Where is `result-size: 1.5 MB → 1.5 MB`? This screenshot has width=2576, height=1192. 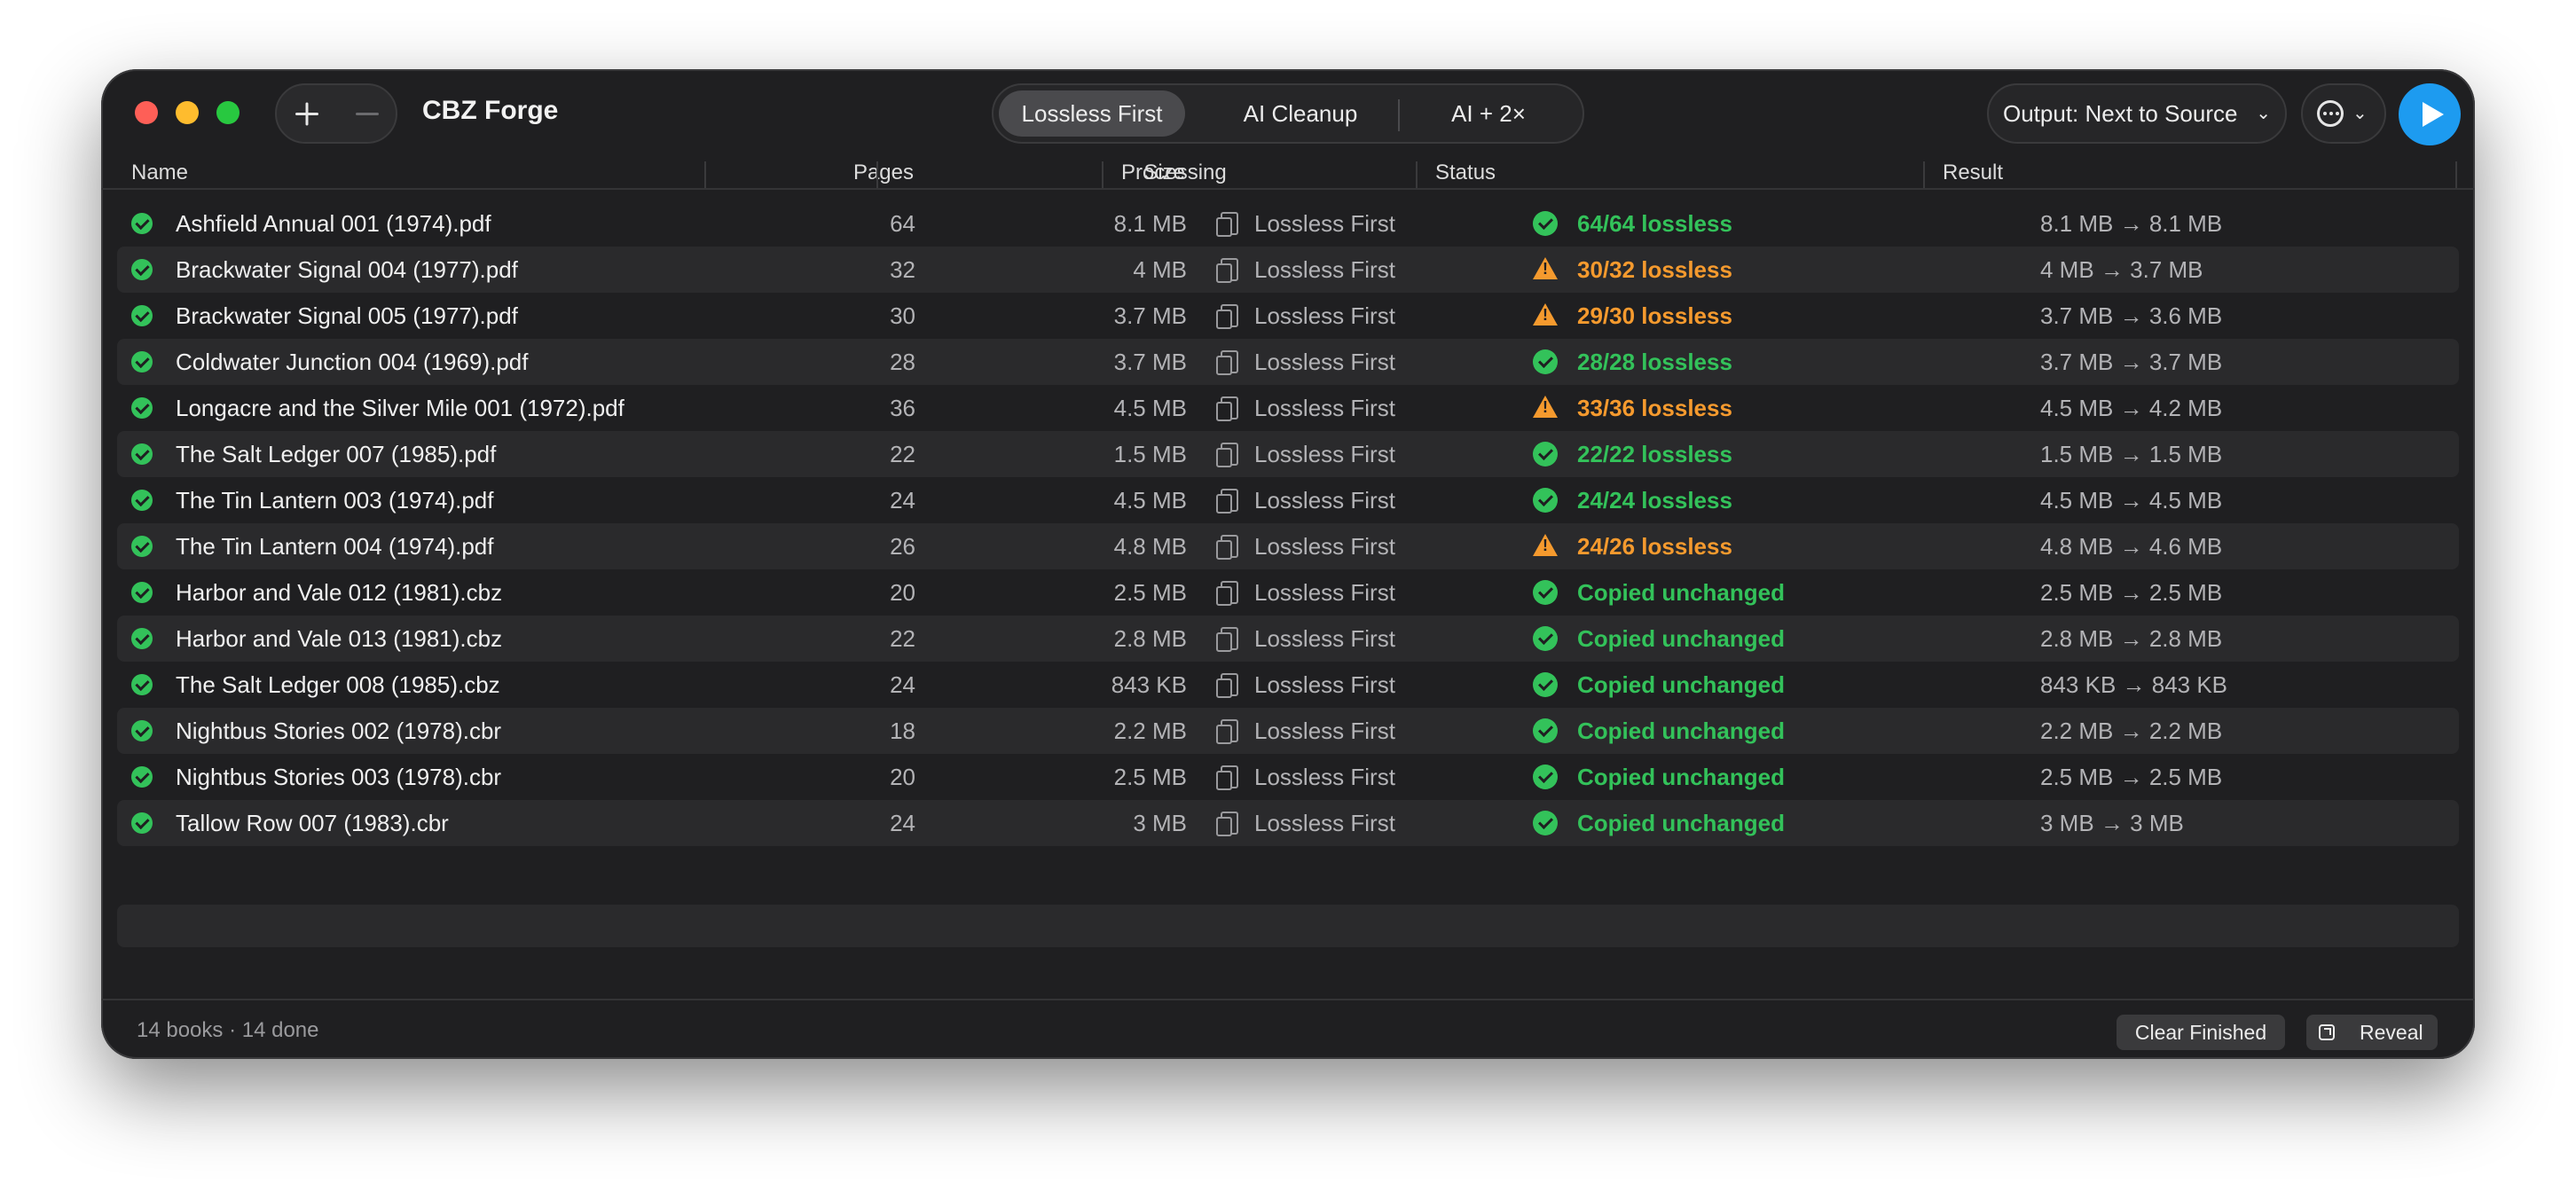 result-size: 1.5 MB → 1.5 MB is located at coordinates (2131, 454).